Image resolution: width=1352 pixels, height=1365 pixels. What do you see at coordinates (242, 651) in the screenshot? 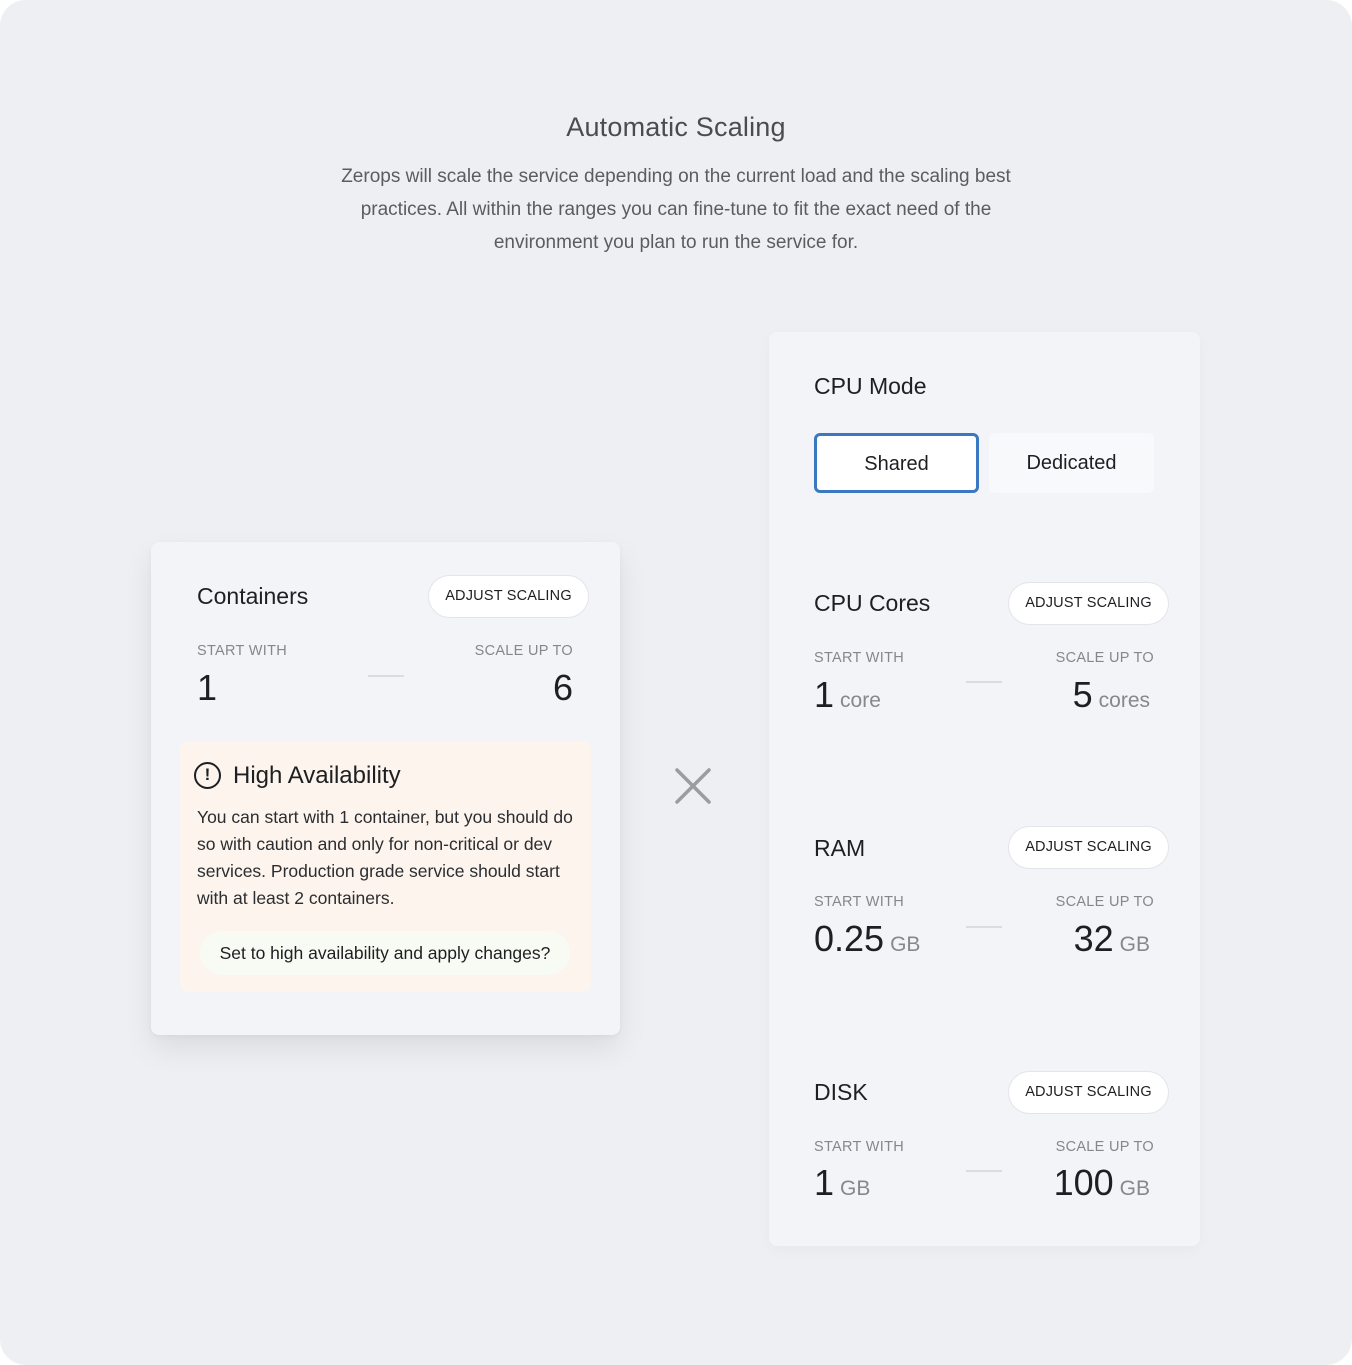
I see `containers-start-label: START WITH` at bounding box center [242, 651].